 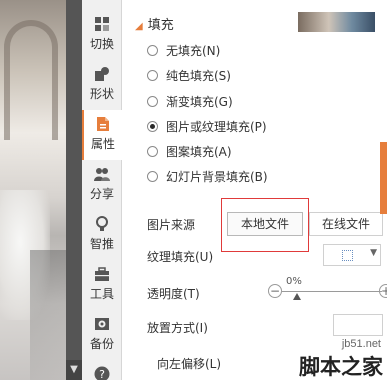 I want to click on texture-fill-dropdown: ▼, so click(x=352, y=255).